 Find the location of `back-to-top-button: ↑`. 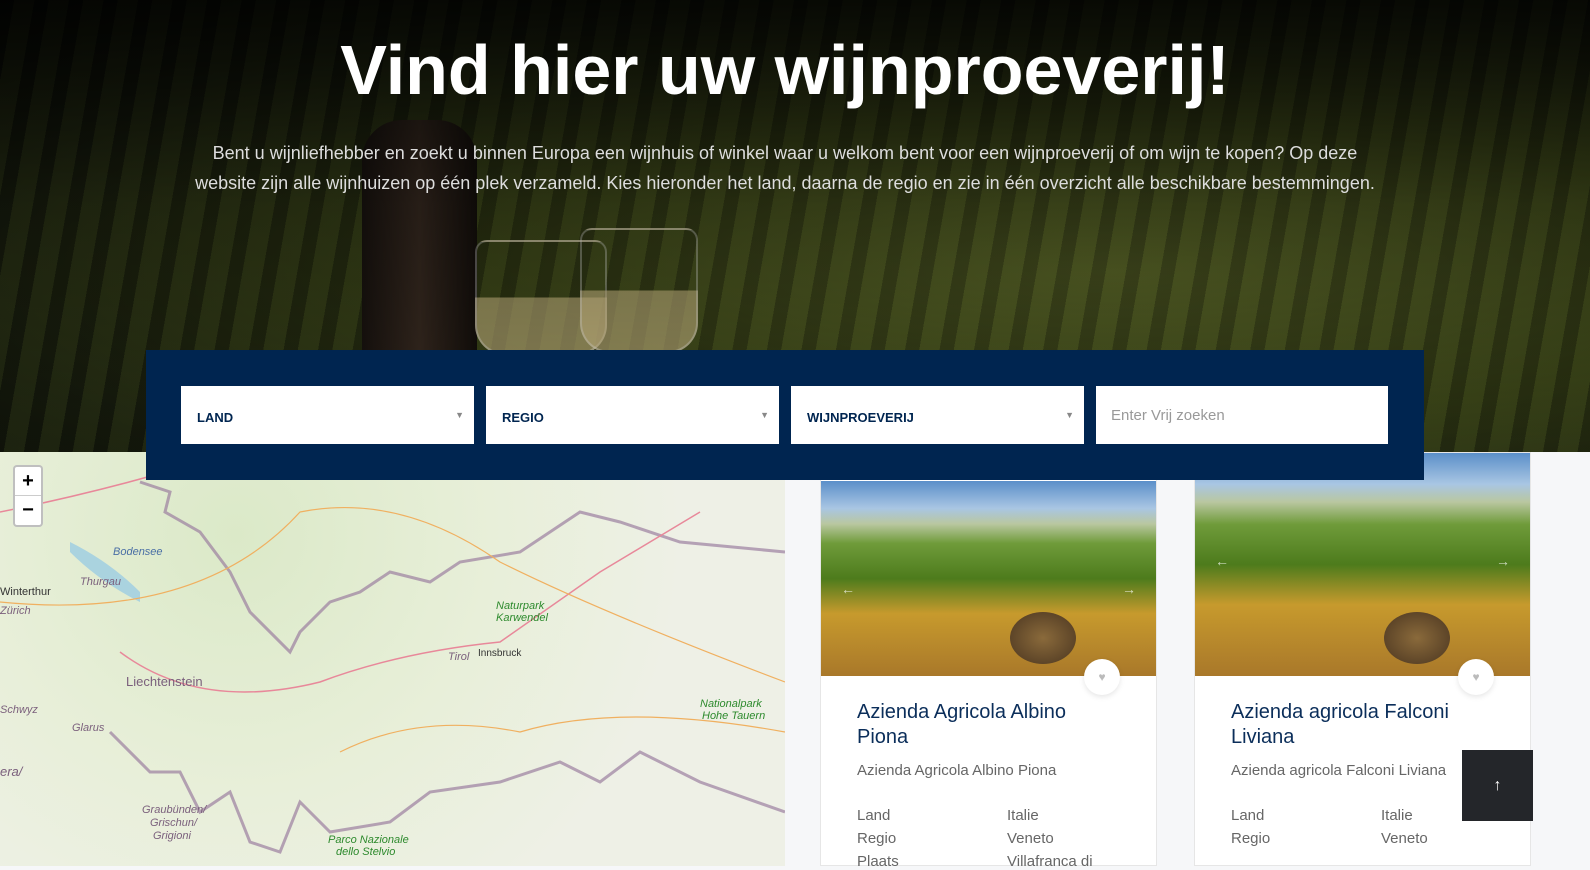

back-to-top-button: ↑ is located at coordinates (1497, 785).